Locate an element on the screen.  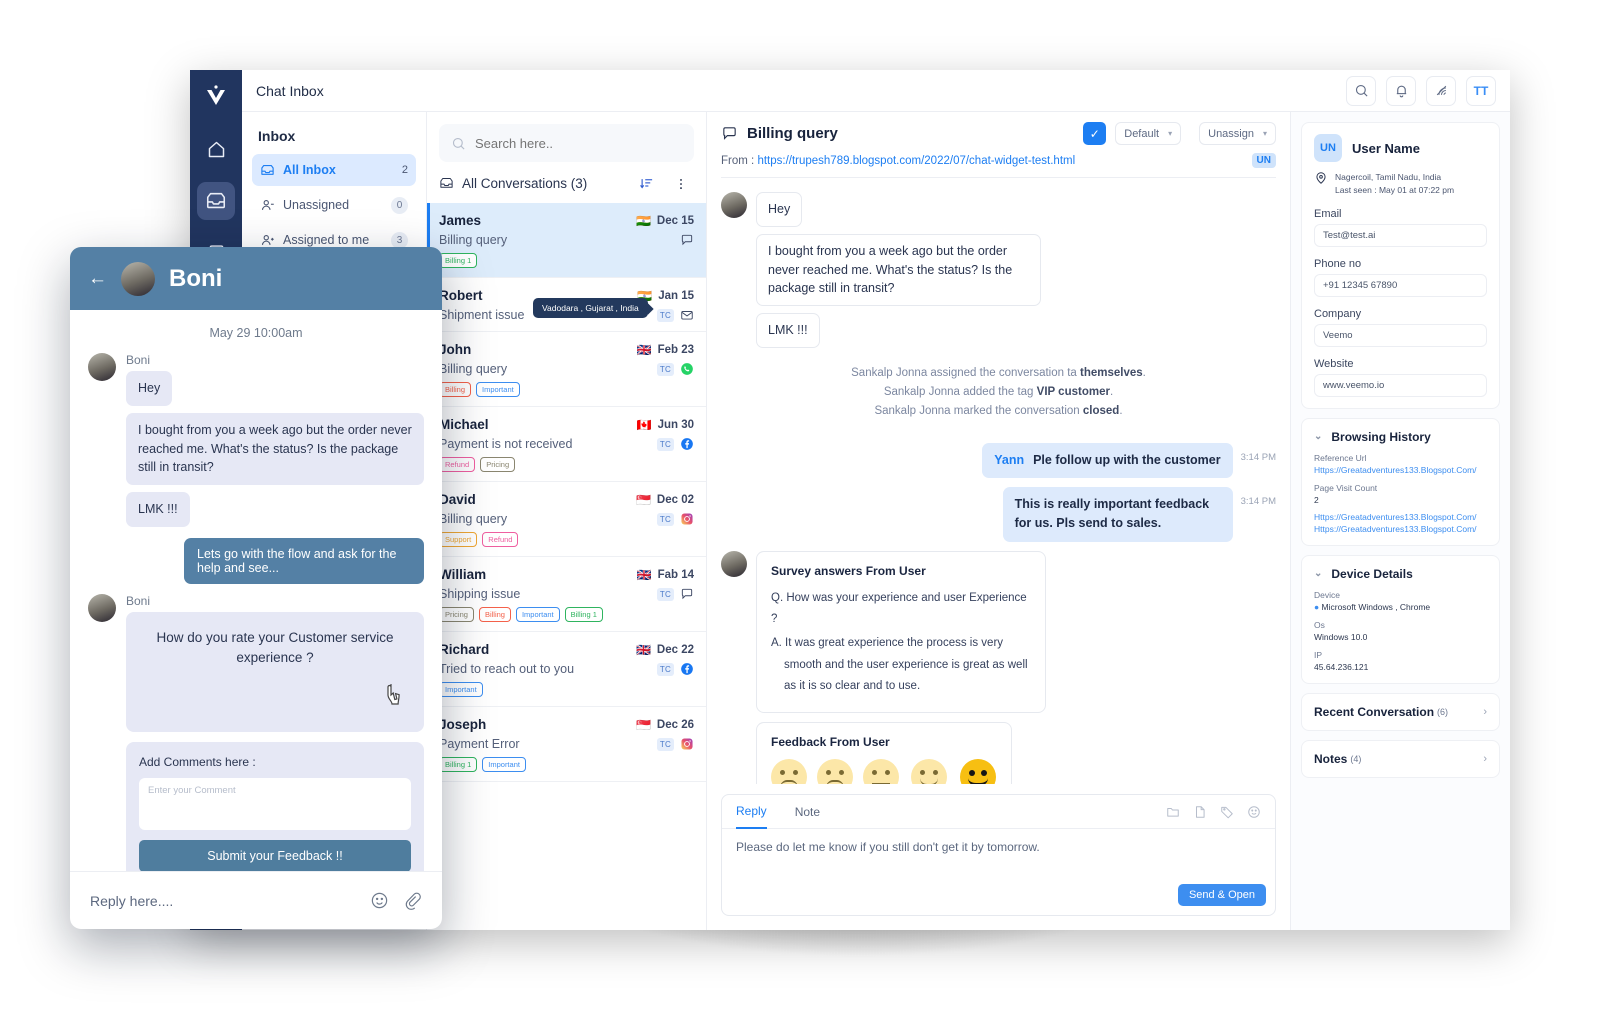
contact-field-value: +91 12345 67890 is located at coordinates (1400, 285).